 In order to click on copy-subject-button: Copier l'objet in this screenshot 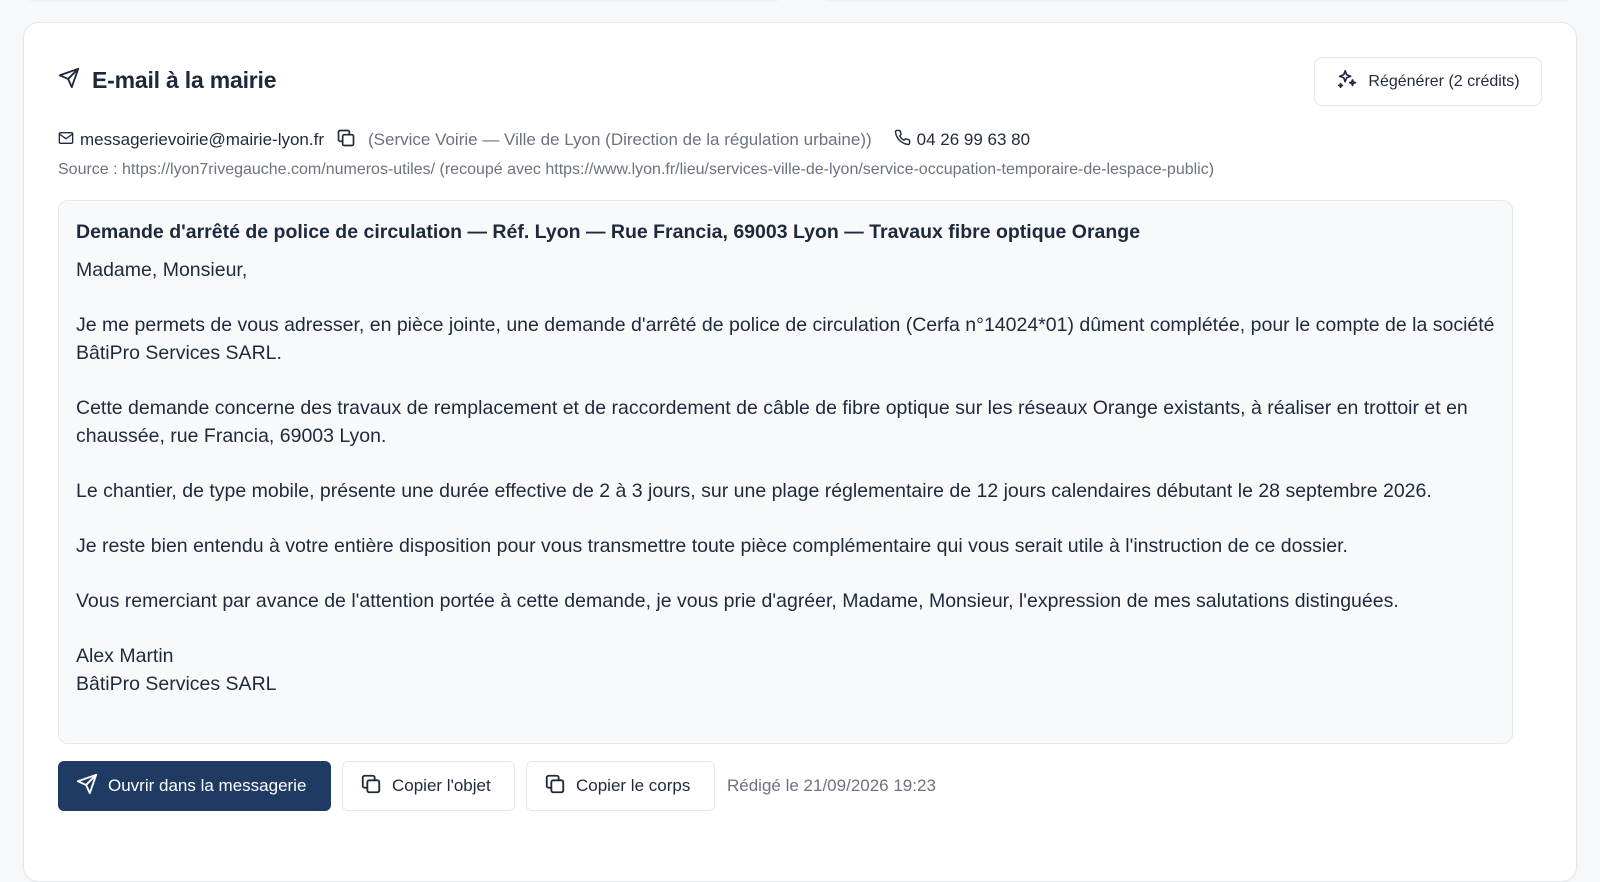, I will do `click(428, 786)`.